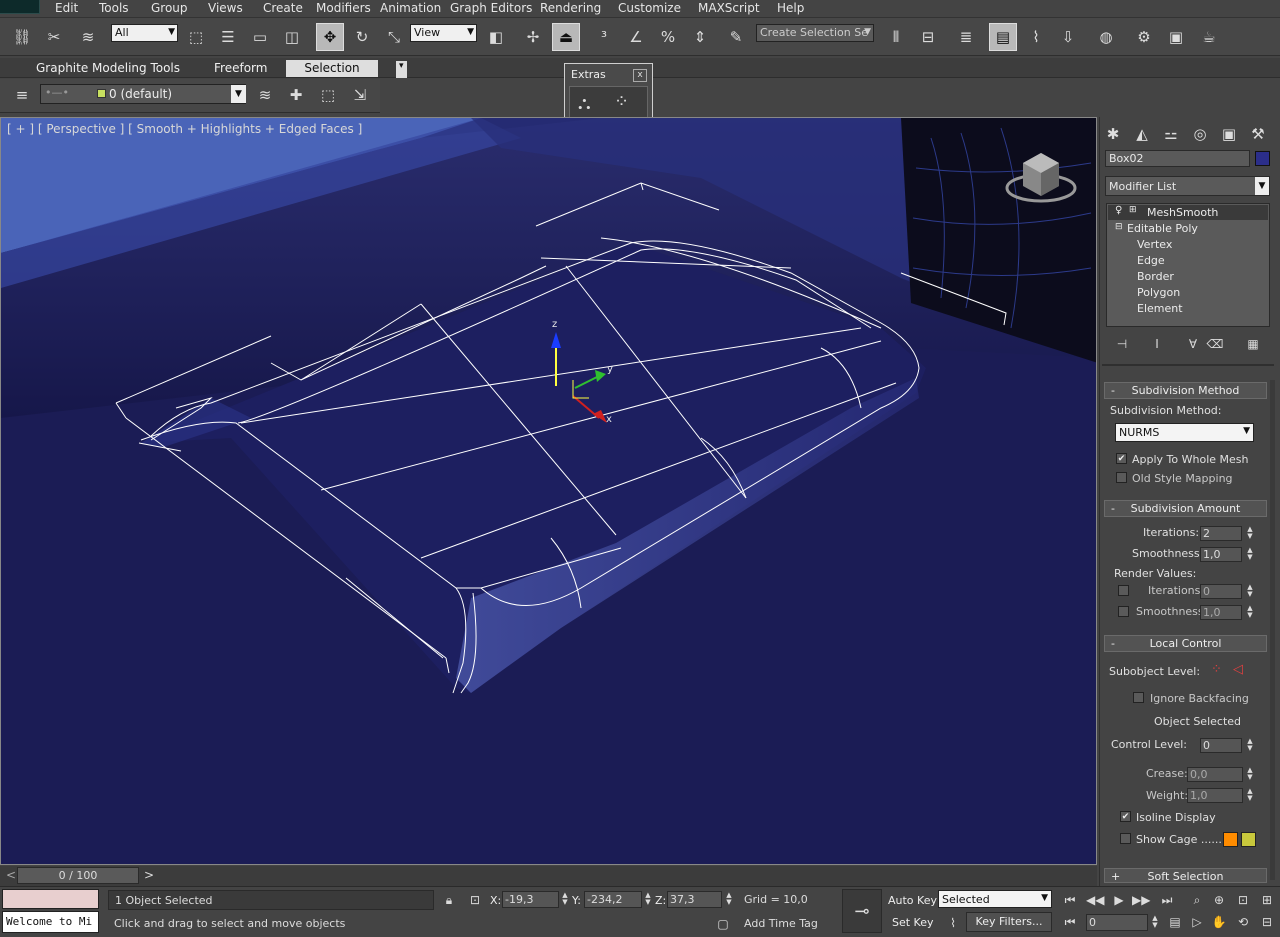 The width and height of the screenshot is (1280, 937). I want to click on layers-icon: ≡, so click(22, 95).